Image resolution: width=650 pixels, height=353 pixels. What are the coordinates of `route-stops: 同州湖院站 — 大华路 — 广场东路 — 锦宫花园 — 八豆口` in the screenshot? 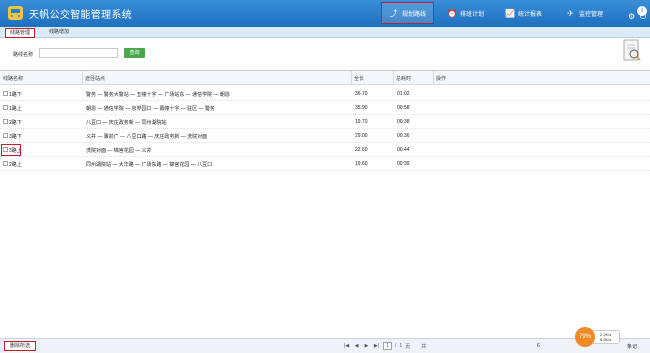 It's located at (149, 165).